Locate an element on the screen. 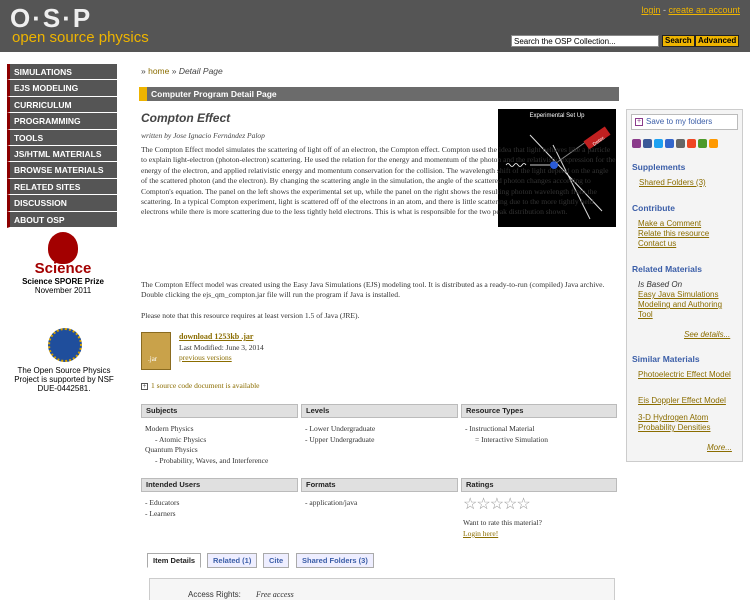 The image size is (750, 600). contact-us-link: Contact us is located at coordinates (657, 244).